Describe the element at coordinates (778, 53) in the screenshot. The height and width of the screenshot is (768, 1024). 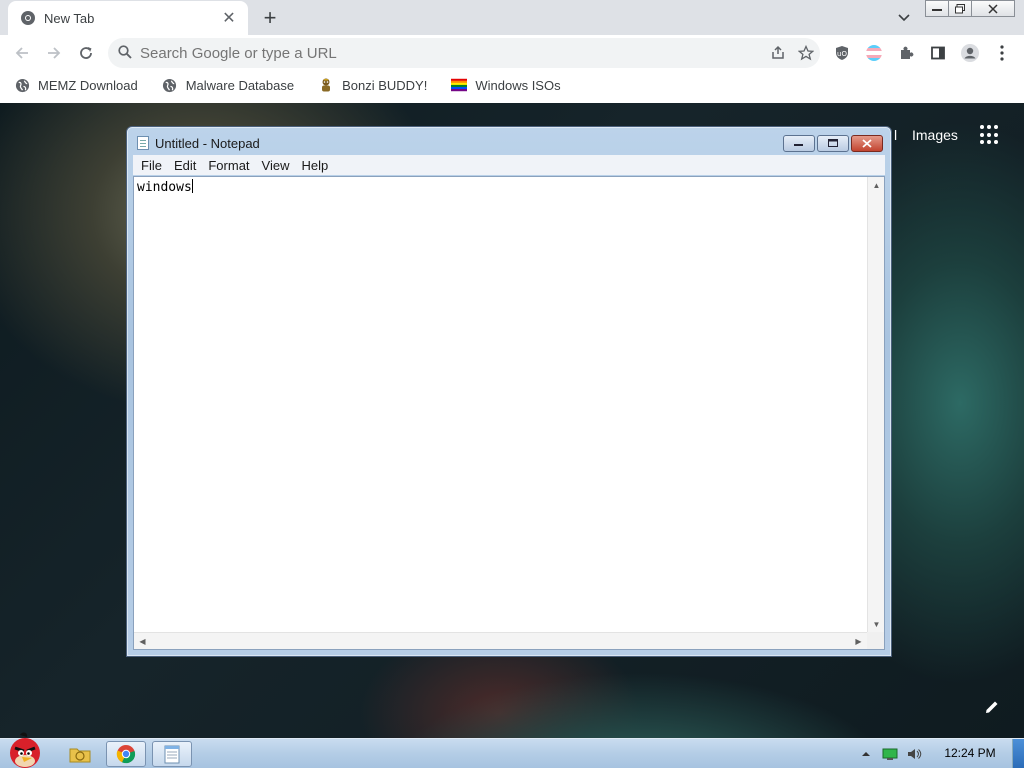
I see `share-icon` at that location.